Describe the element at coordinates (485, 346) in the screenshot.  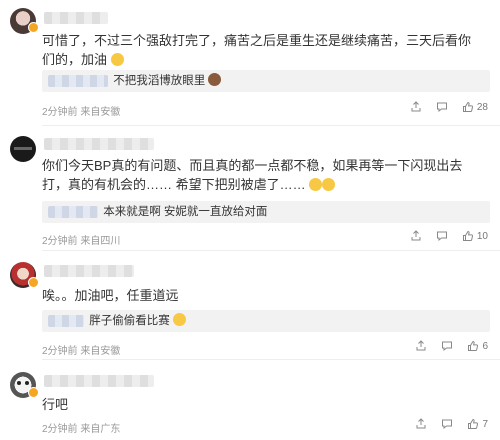
I see `like-count: 6` at that location.